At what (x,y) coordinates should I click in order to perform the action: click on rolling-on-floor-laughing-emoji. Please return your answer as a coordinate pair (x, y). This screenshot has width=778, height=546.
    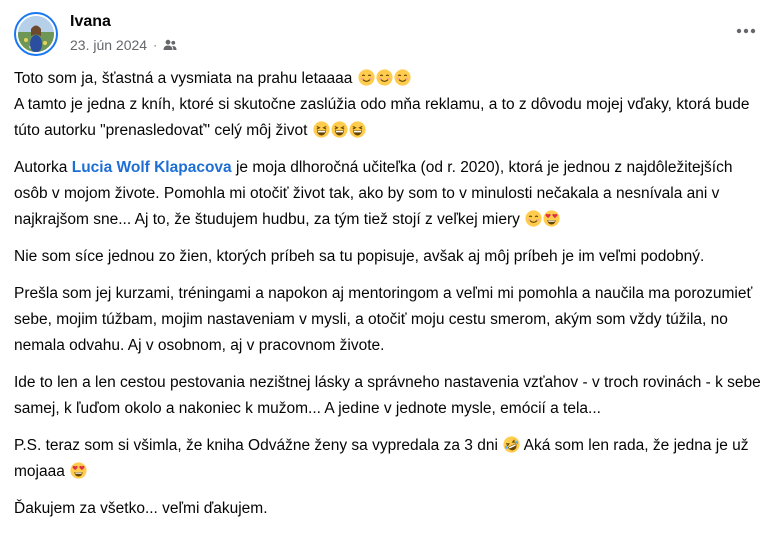
    Looking at the image, I should click on (511, 444).